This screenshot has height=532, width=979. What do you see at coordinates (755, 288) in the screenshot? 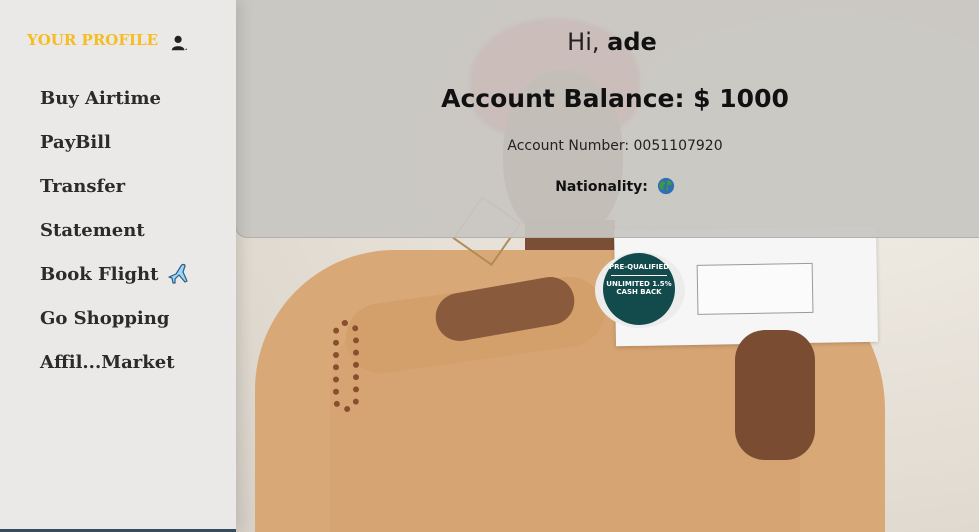
I see `envelope-window` at bounding box center [755, 288].